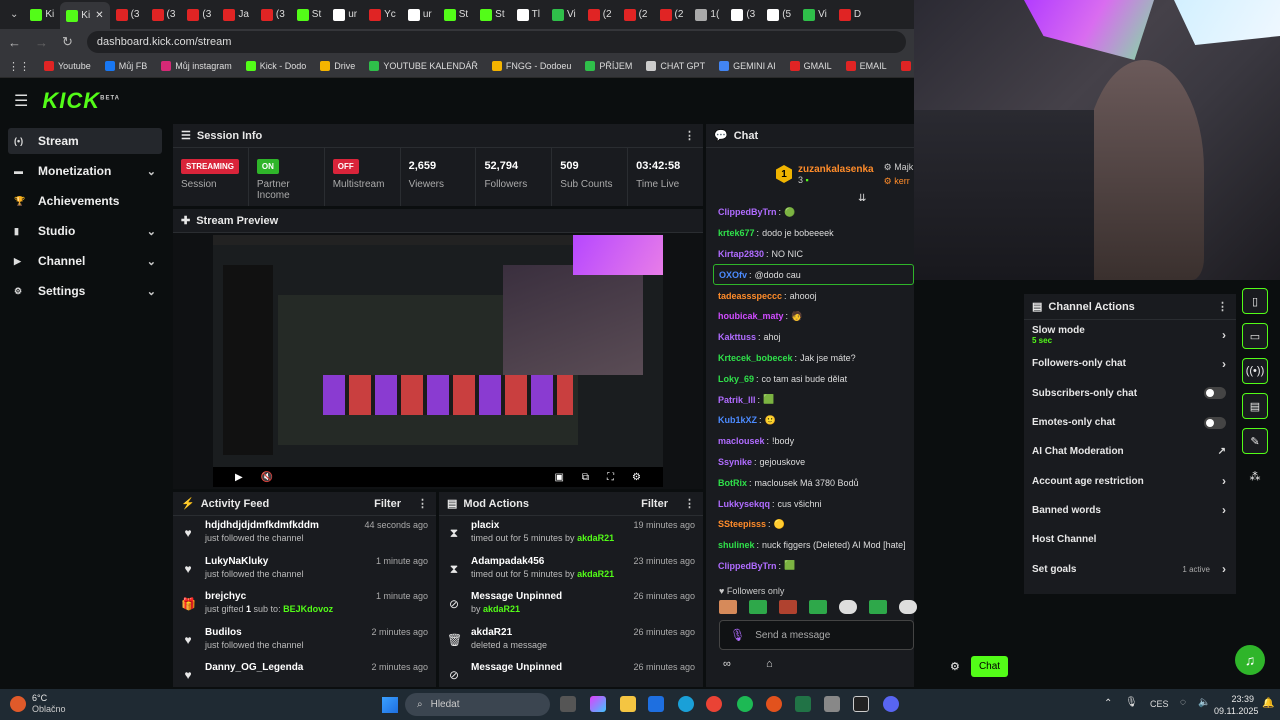 Image resolution: width=1280 pixels, height=720 pixels. What do you see at coordinates (610, 477) in the screenshot?
I see `fullscreen-icon: ⛶` at bounding box center [610, 477].